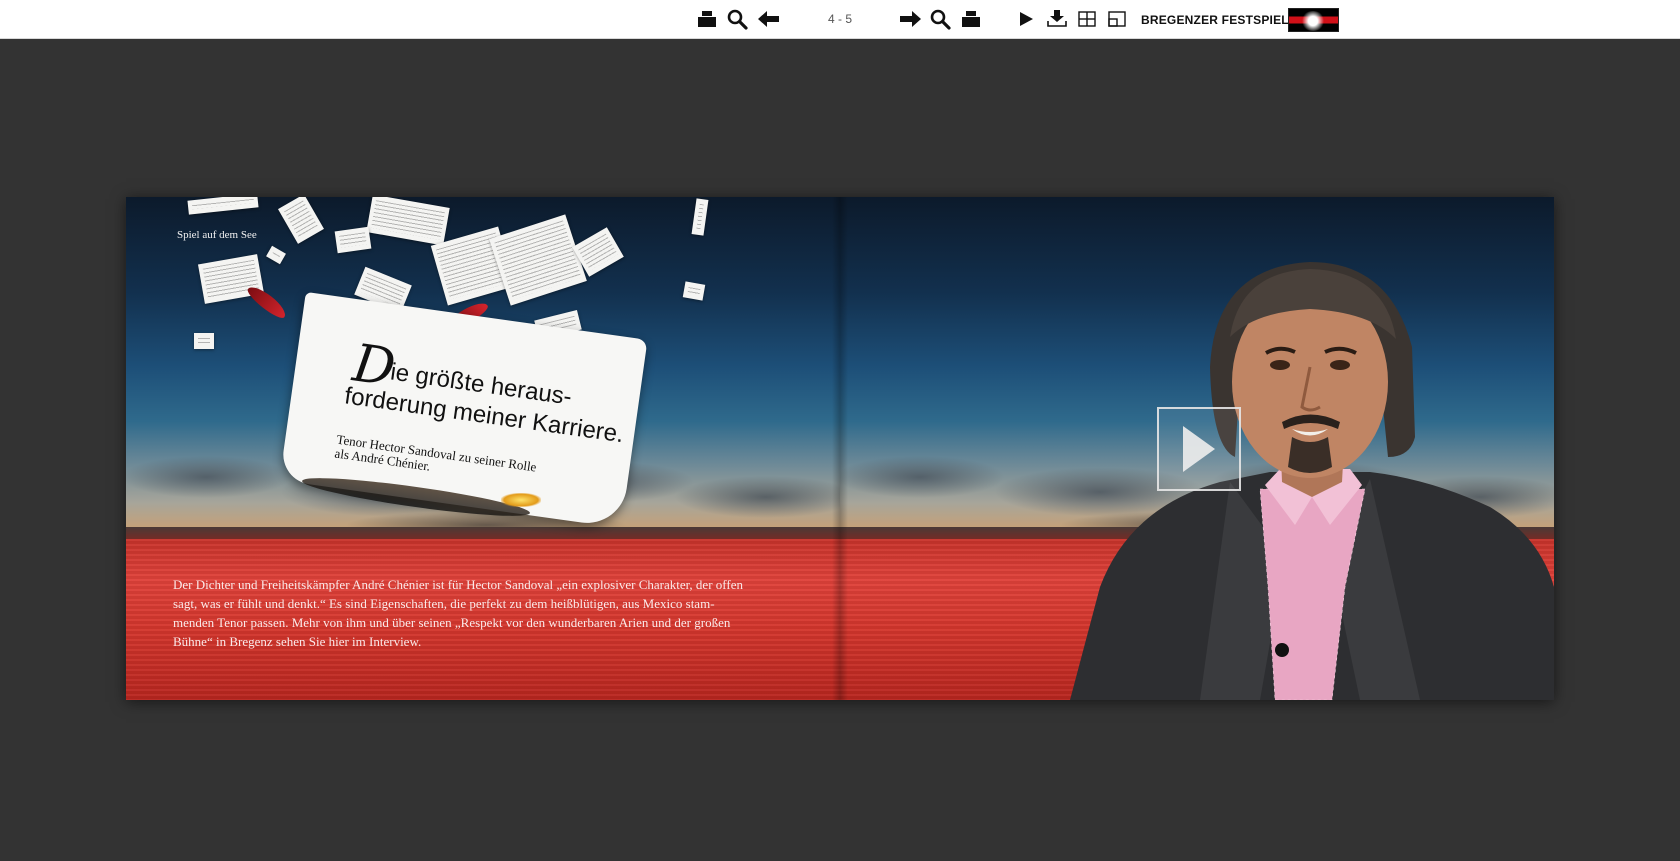 Image resolution: width=1680 pixels, height=861 pixels. Describe the element at coordinates (1087, 19) in the screenshot. I see `grid-icon` at that location.